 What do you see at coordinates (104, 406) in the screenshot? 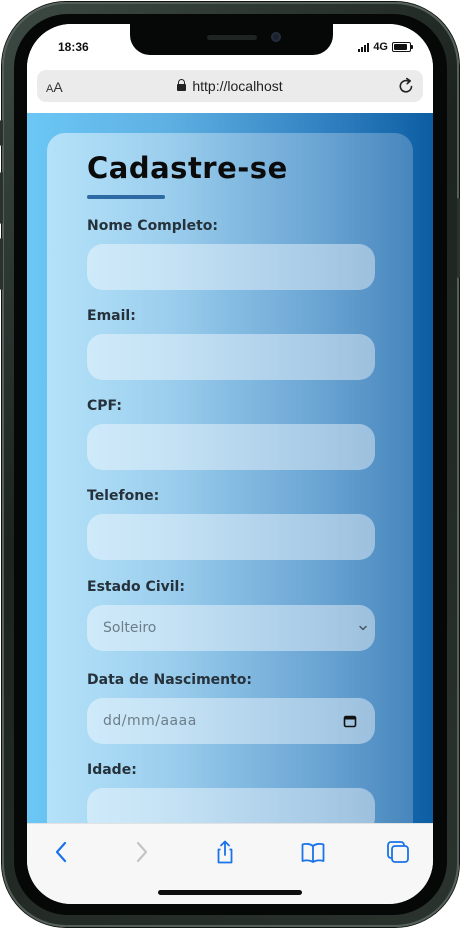
I see `field-label-cpf: CPF:` at bounding box center [104, 406].